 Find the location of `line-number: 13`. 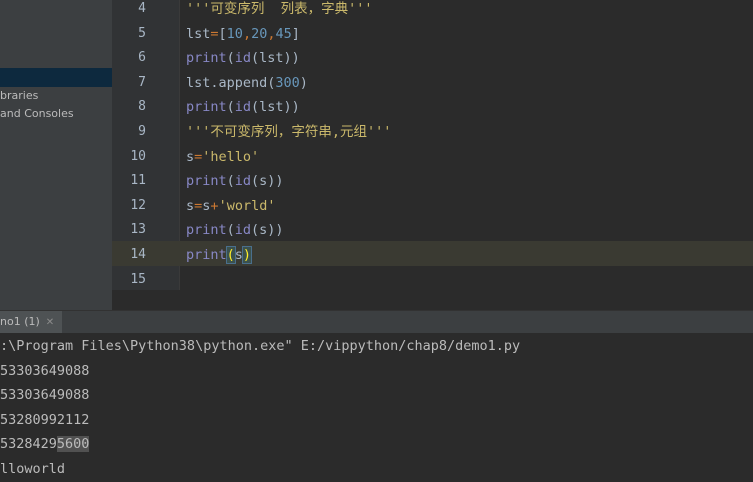

line-number: 13 is located at coordinates (138, 230).